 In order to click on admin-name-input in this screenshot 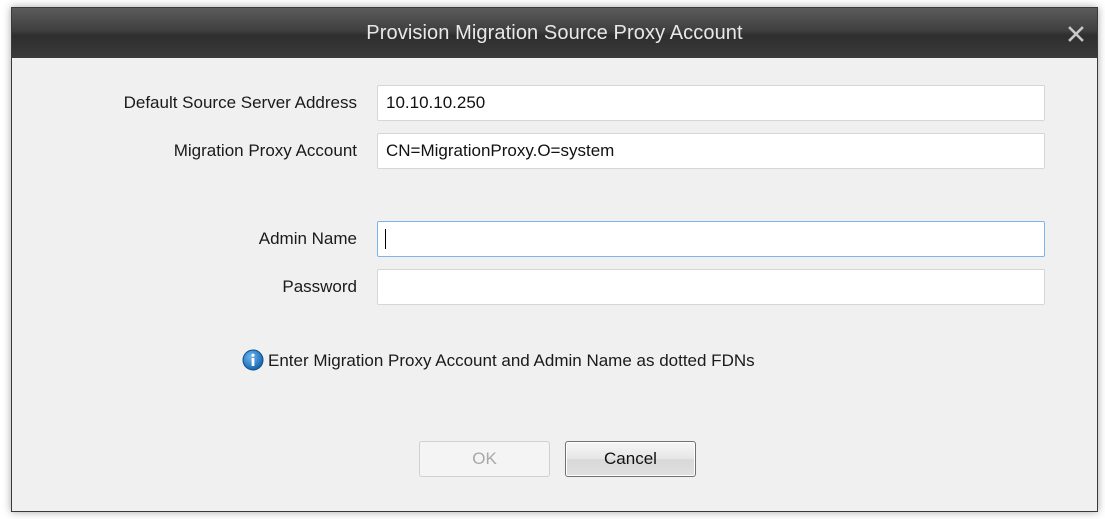, I will do `click(711, 239)`.